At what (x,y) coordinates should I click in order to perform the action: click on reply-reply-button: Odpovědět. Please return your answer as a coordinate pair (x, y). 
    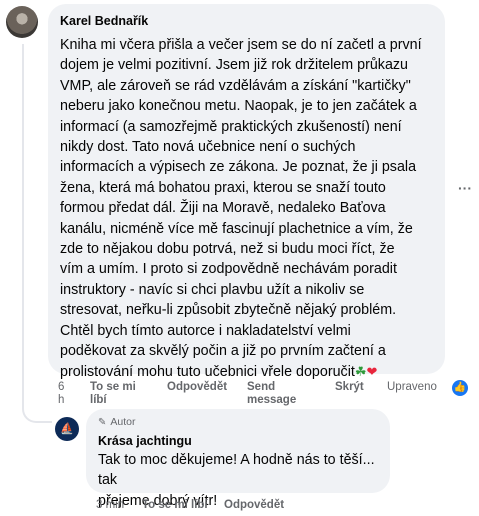
    Looking at the image, I should click on (254, 505).